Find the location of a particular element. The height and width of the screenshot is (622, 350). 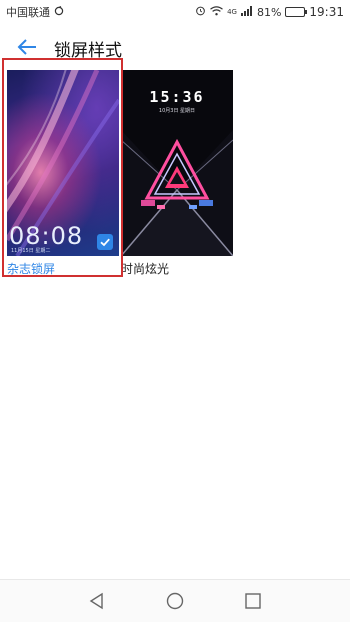

nav-home-button is located at coordinates (175, 601).